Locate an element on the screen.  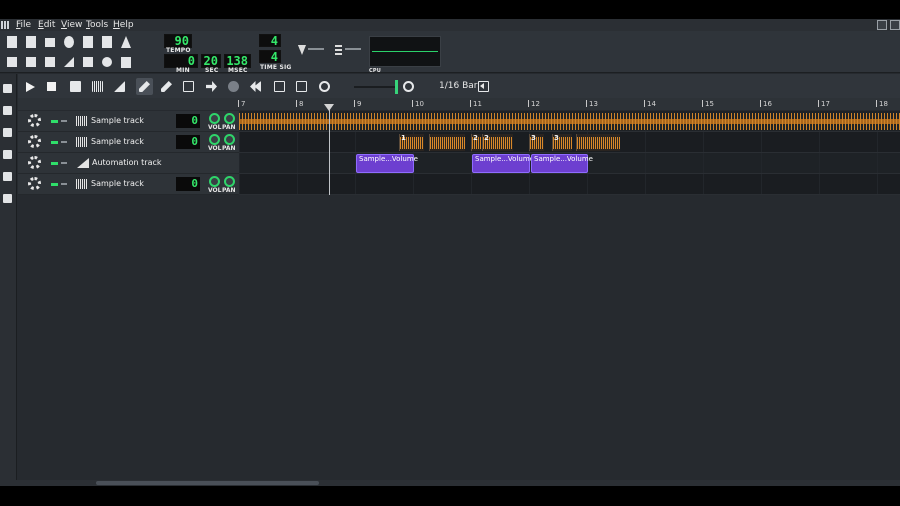
export-button is located at coordinates (107, 42).